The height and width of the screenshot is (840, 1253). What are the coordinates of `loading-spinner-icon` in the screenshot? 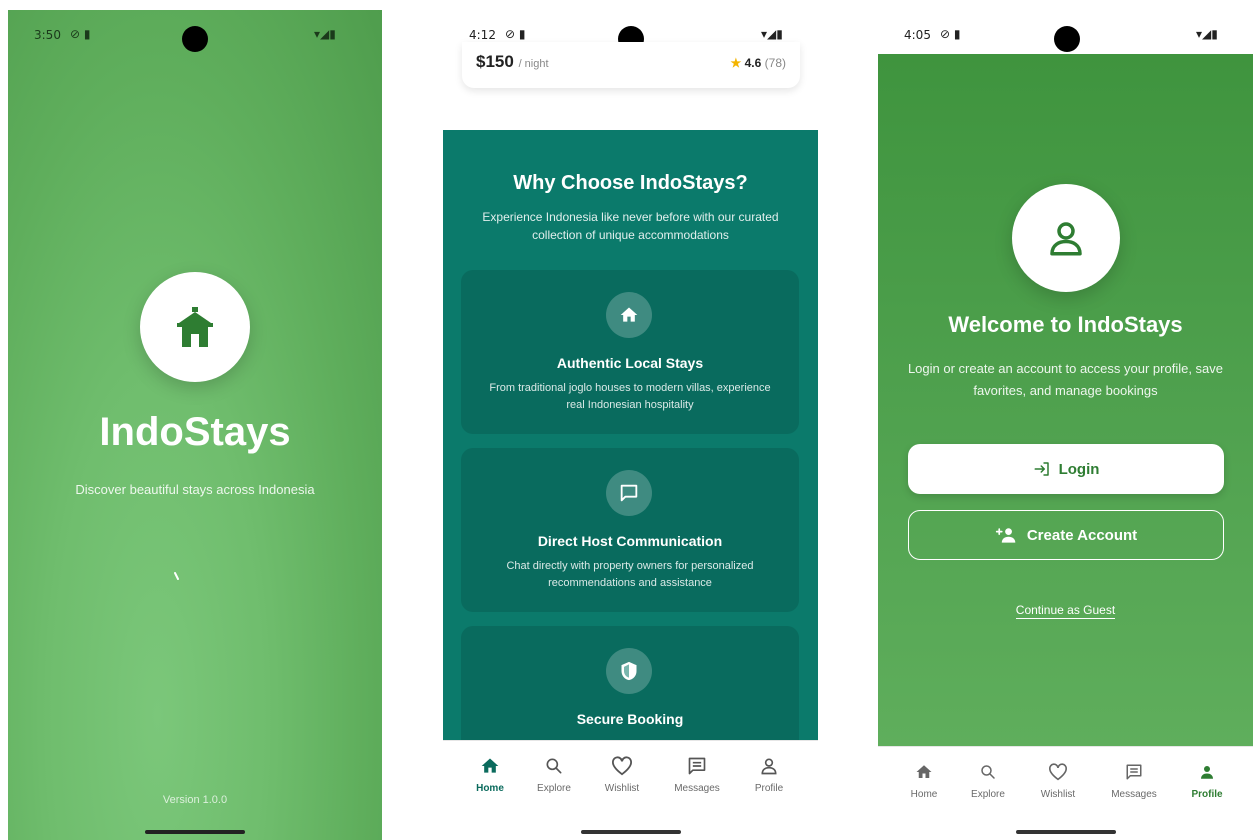 It's located at (176, 576).